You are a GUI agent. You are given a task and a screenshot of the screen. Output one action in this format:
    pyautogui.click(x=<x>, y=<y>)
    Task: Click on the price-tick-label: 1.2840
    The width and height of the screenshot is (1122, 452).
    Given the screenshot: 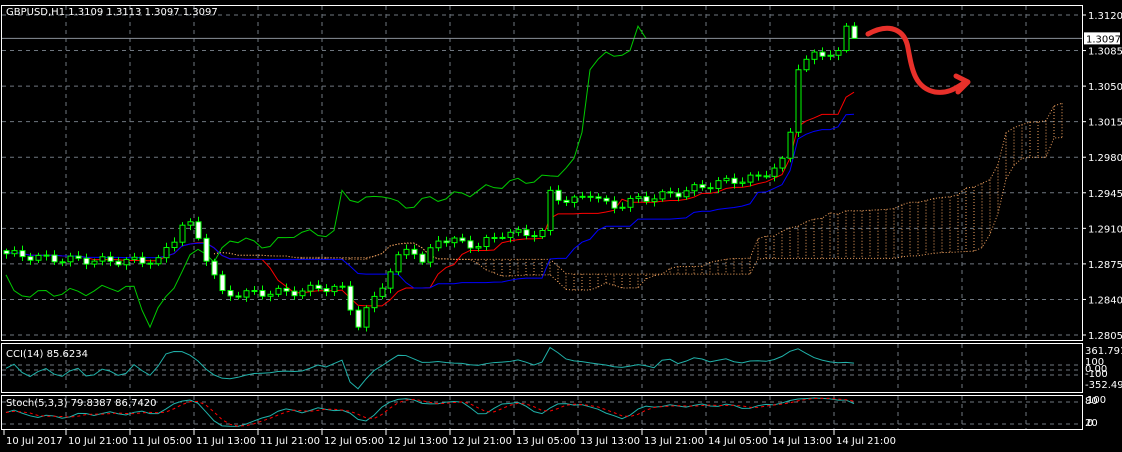 What is the action you would take?
    pyautogui.click(x=1105, y=300)
    